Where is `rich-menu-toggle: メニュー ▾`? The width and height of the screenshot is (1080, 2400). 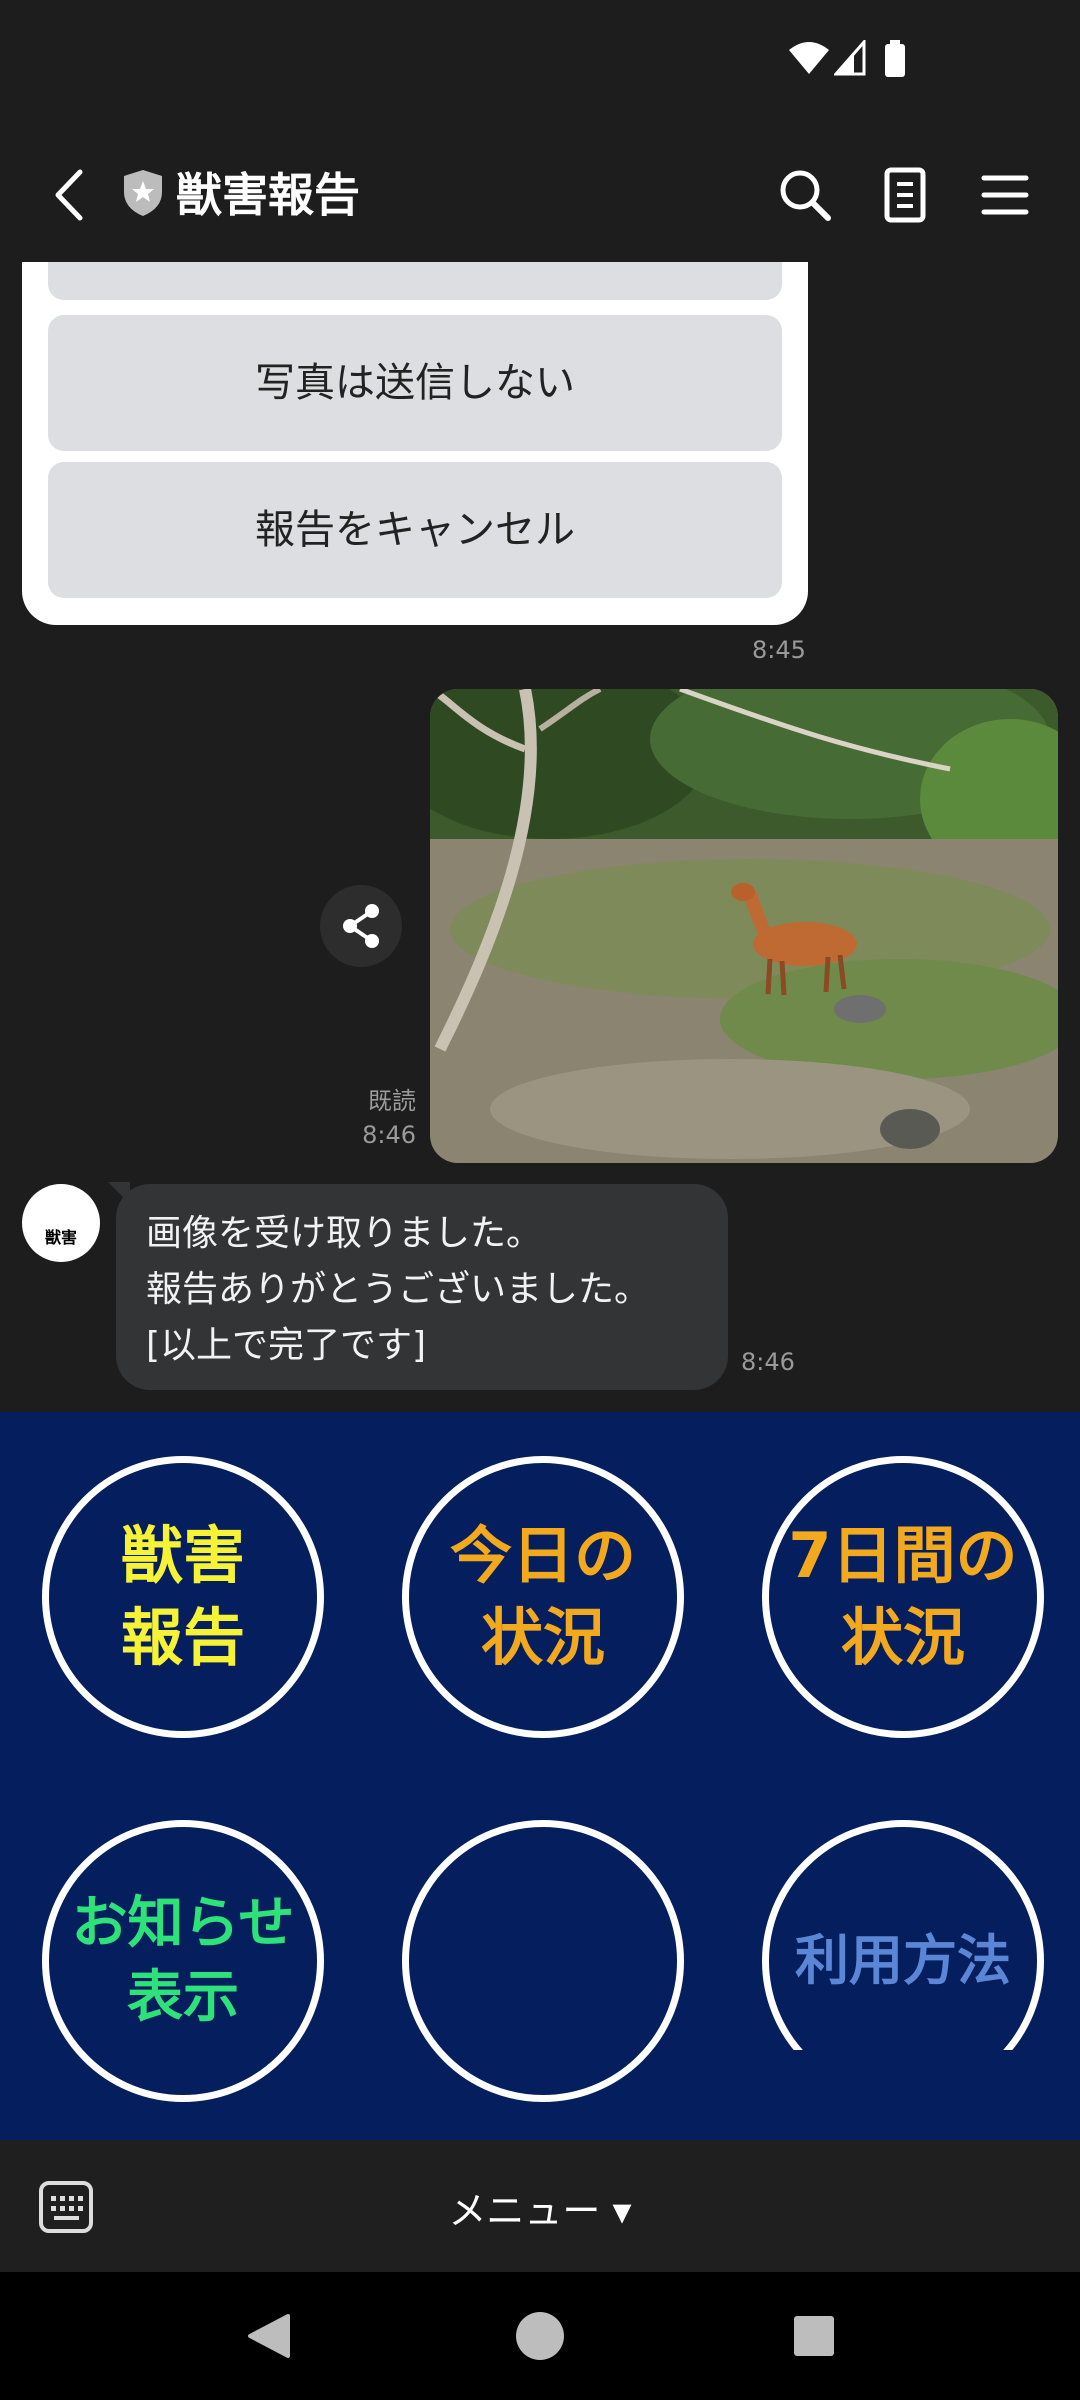
rich-menu-toggle: メニュー ▾ is located at coordinates (540, 2207).